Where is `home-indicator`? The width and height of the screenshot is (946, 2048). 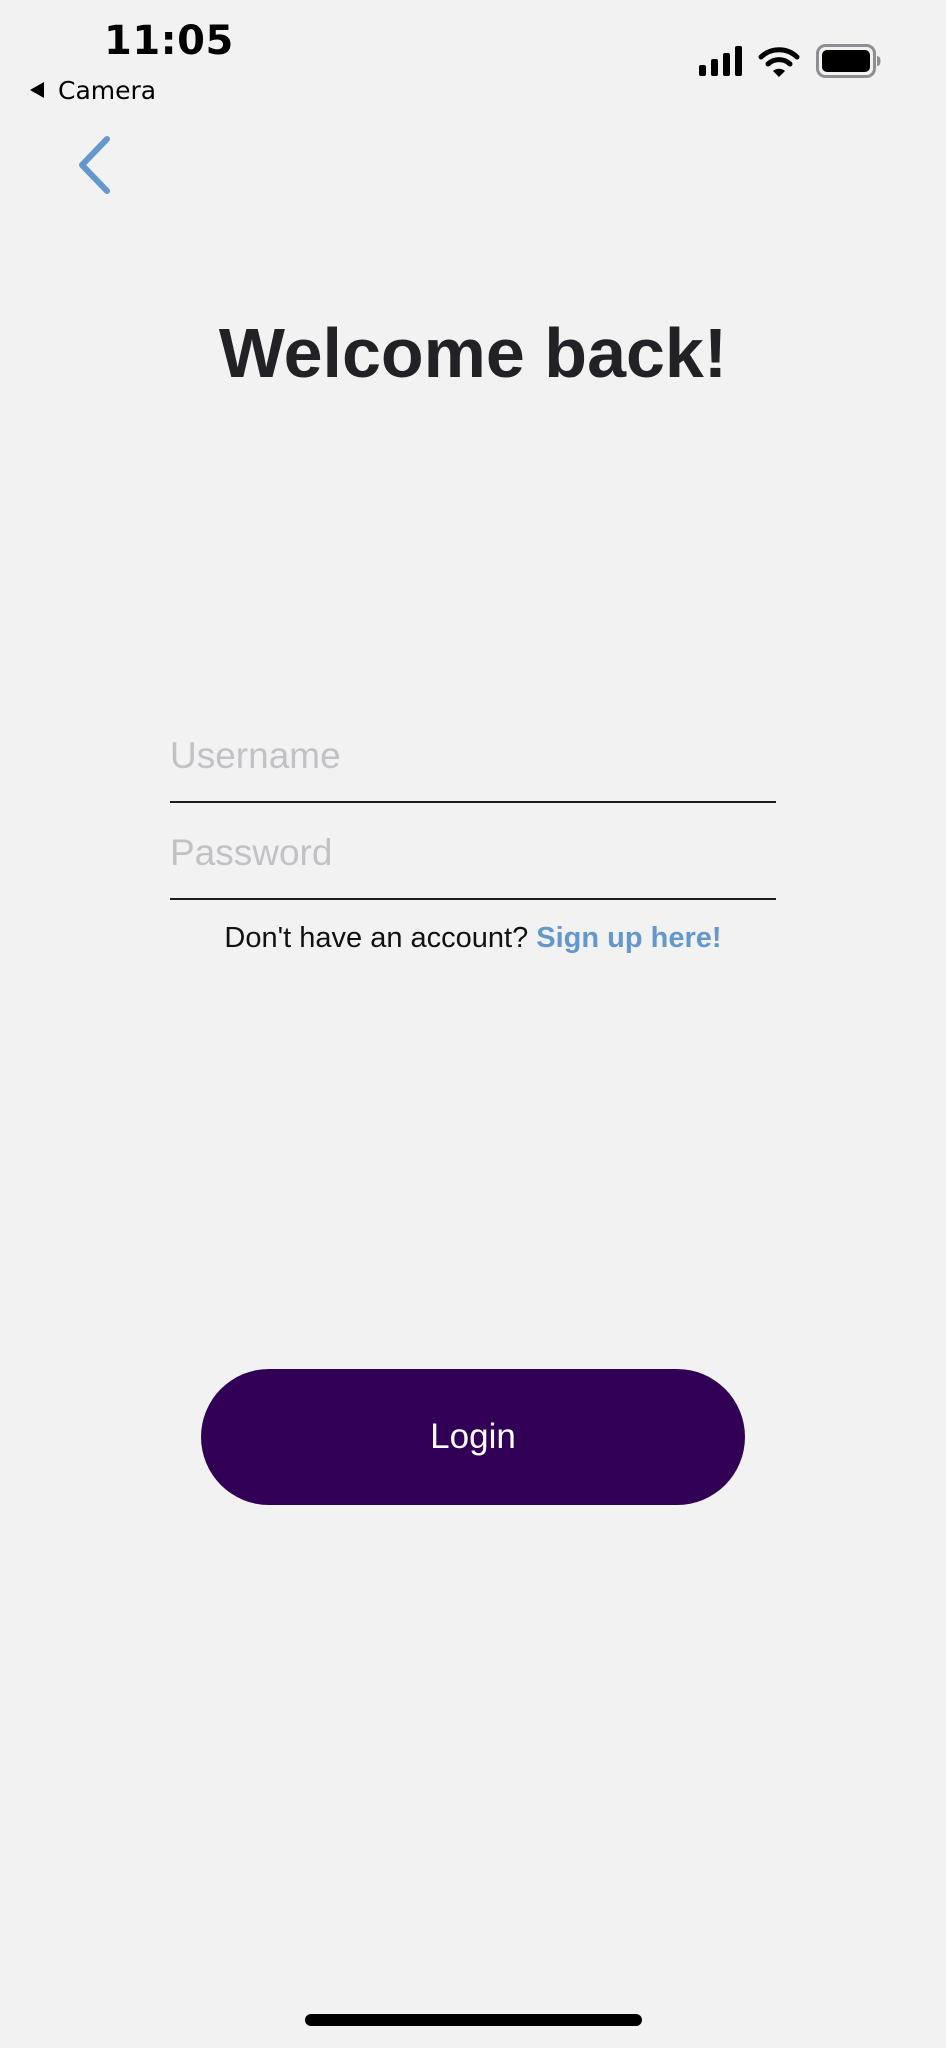
home-indicator is located at coordinates (473, 2020).